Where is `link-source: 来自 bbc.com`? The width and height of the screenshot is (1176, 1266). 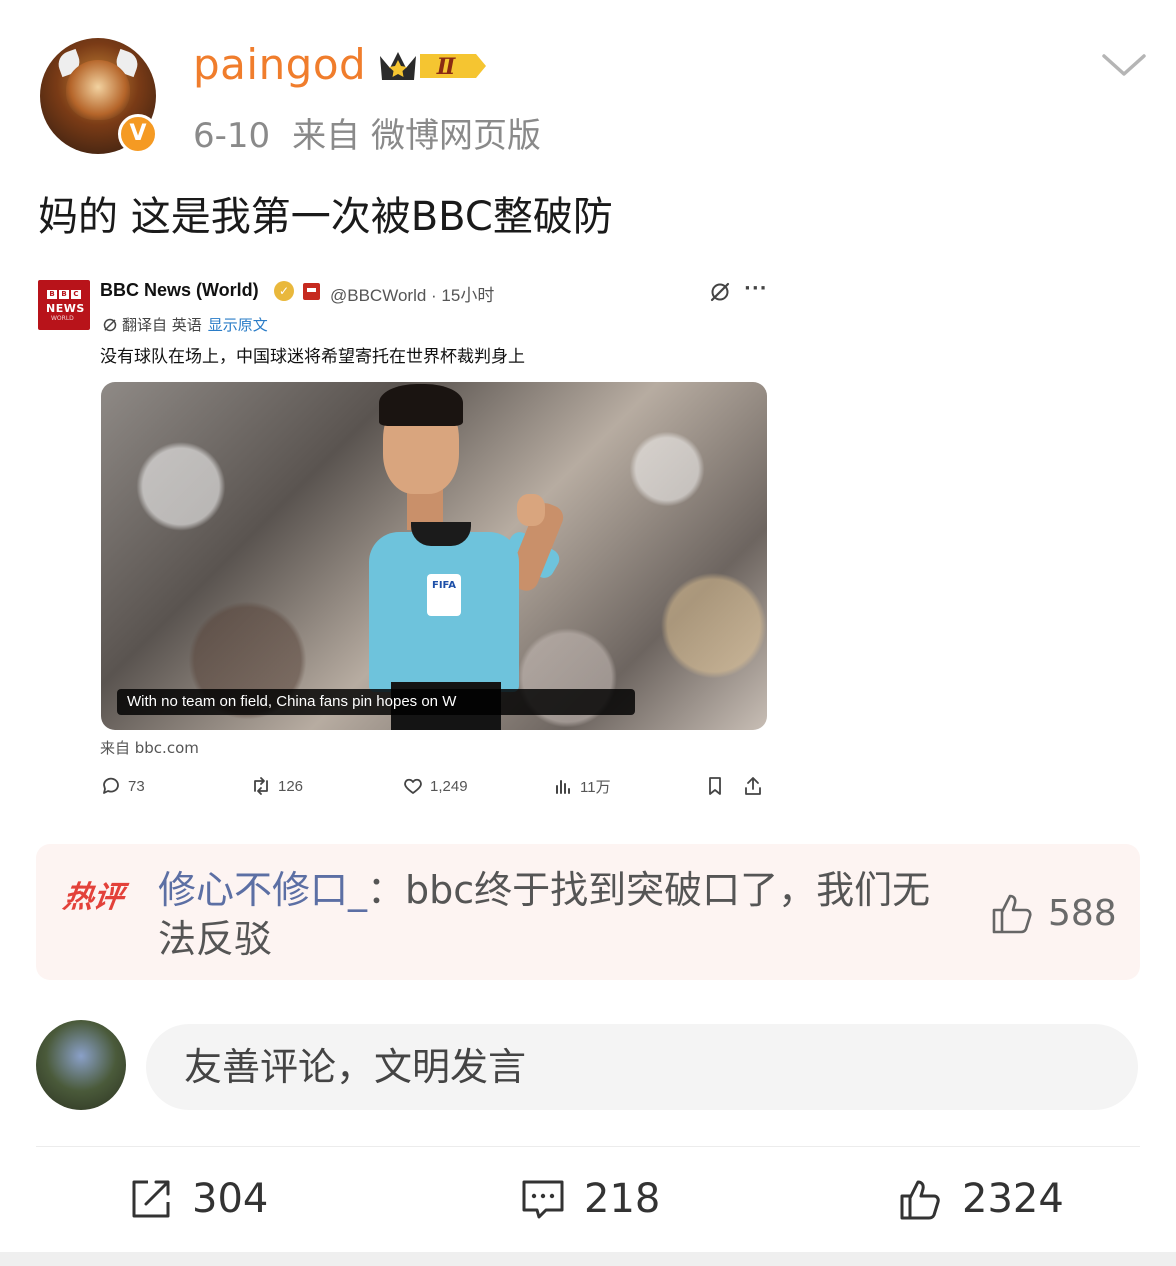 link-source: 来自 bbc.com is located at coordinates (149, 747).